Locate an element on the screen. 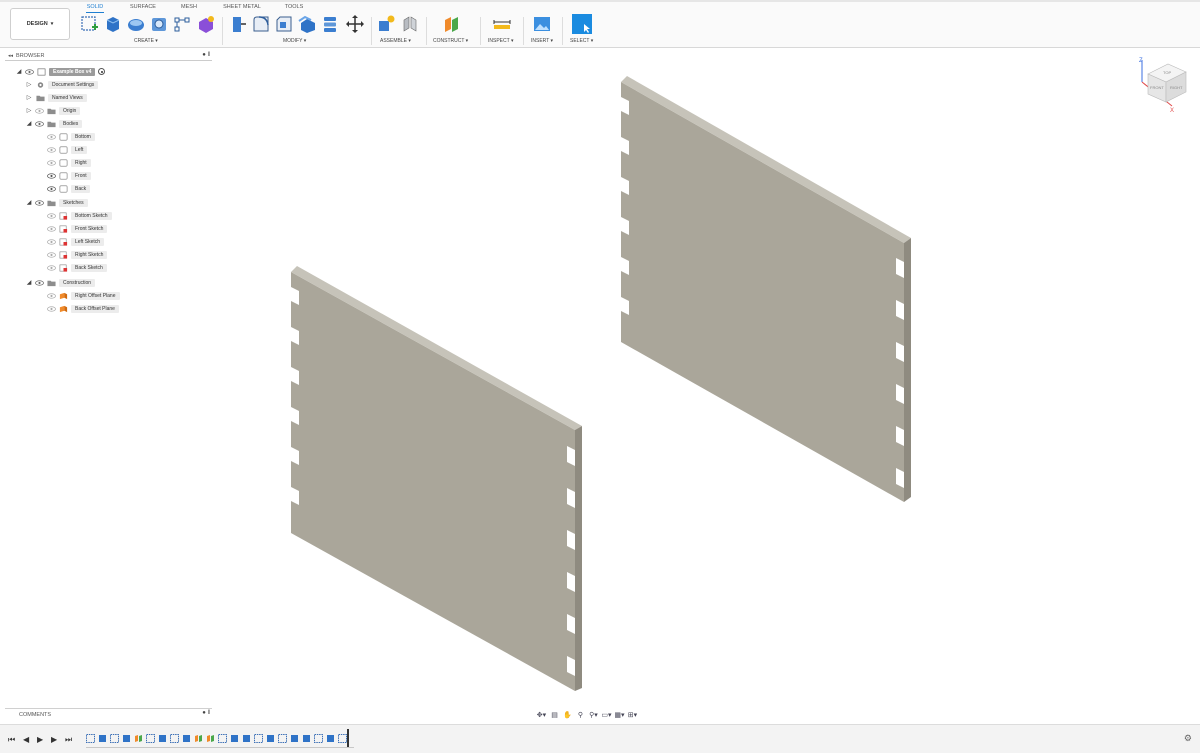  offset-plane-icon is located at coordinates (452, 24).